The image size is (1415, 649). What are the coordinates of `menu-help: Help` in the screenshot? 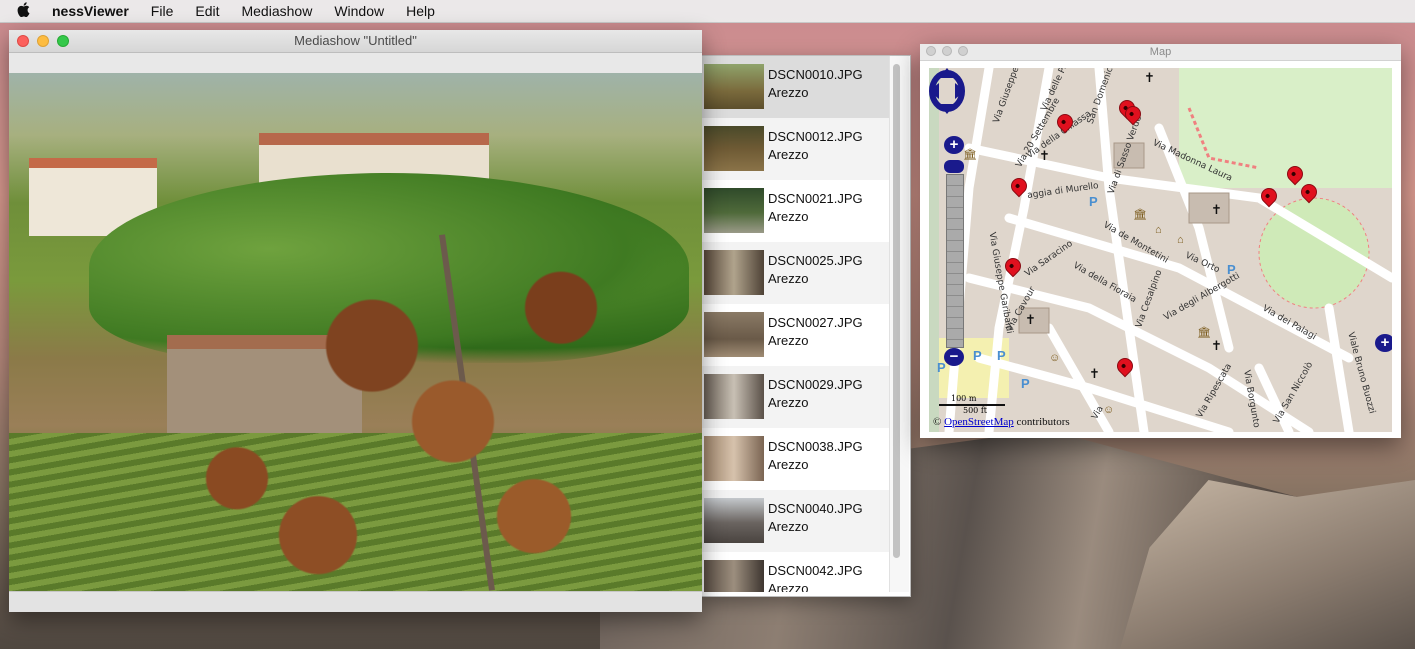 It's located at (420, 11).